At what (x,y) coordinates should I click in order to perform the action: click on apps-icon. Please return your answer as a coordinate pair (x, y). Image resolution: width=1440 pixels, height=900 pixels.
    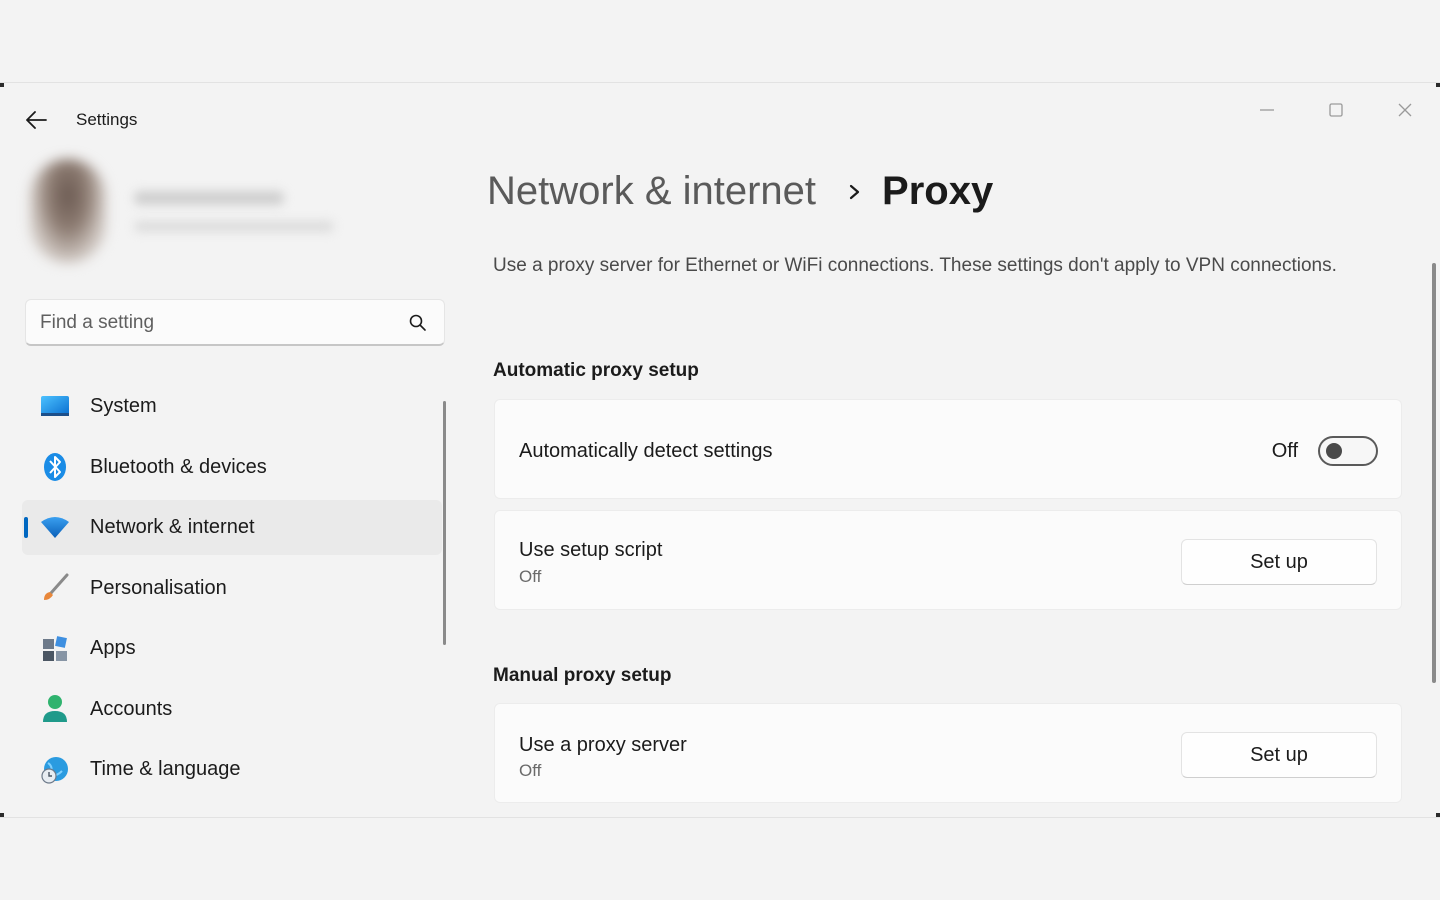
    Looking at the image, I should click on (55, 649).